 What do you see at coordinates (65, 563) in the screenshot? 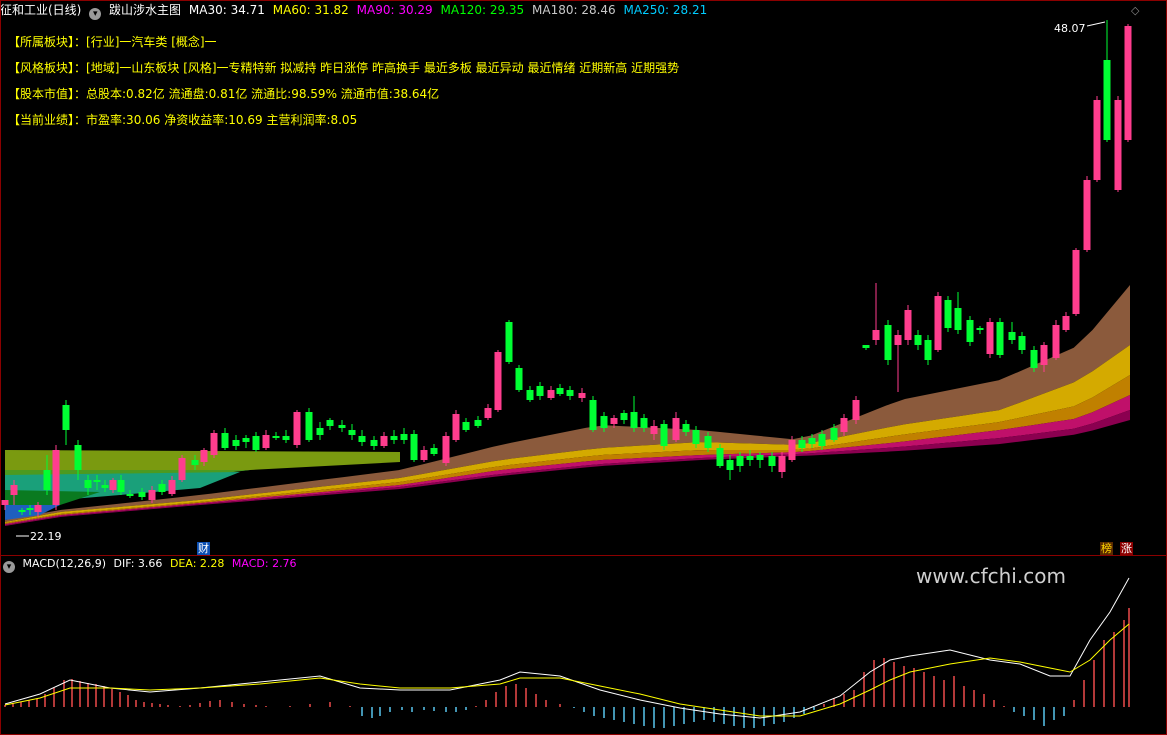
I see `macd-title: MACD(12,26,9)` at bounding box center [65, 563].